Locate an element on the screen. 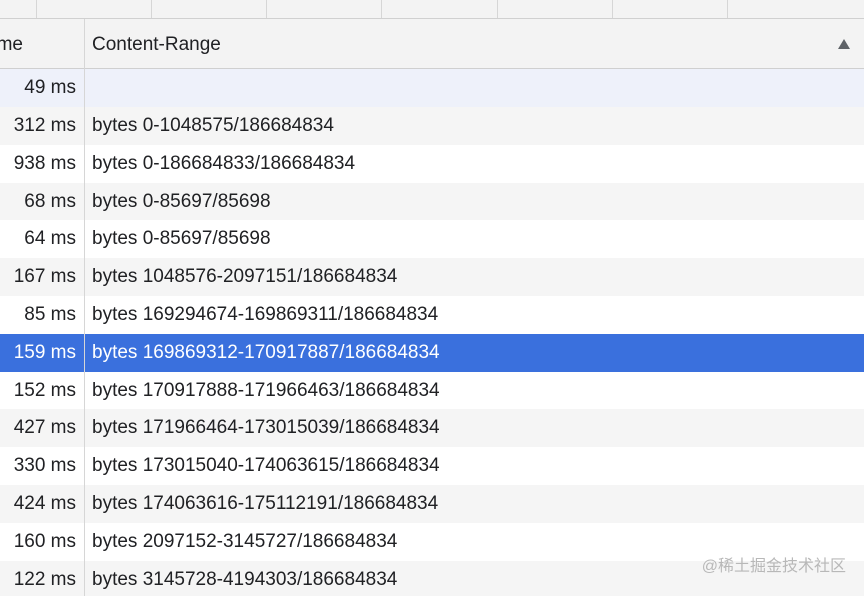 The height and width of the screenshot is (596, 864). content-range-cell: bytes 0-1048575/186684834 is located at coordinates (213, 125).